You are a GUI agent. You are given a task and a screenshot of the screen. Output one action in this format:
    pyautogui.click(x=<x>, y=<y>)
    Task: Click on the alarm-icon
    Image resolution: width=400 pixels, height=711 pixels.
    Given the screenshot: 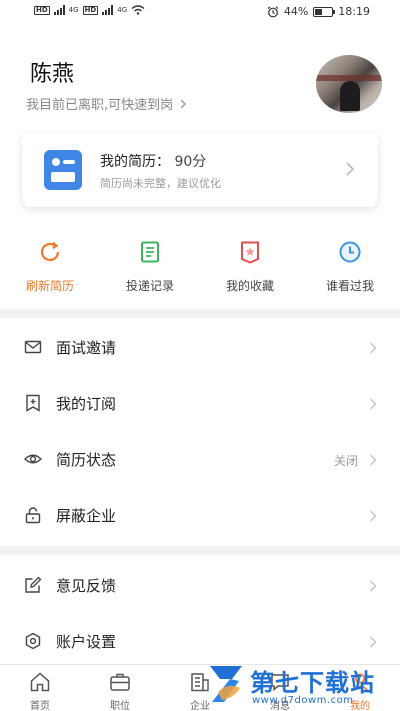 What is the action you would take?
    pyautogui.click(x=273, y=11)
    